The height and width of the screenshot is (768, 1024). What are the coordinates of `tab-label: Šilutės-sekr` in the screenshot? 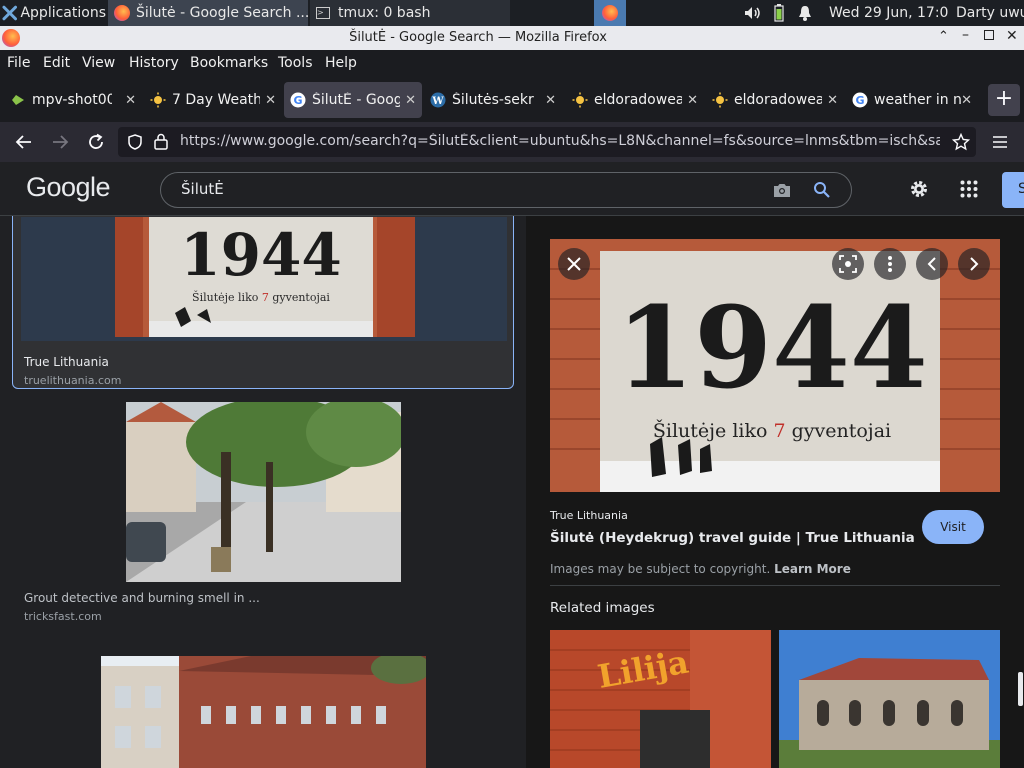 It's located at (493, 100).